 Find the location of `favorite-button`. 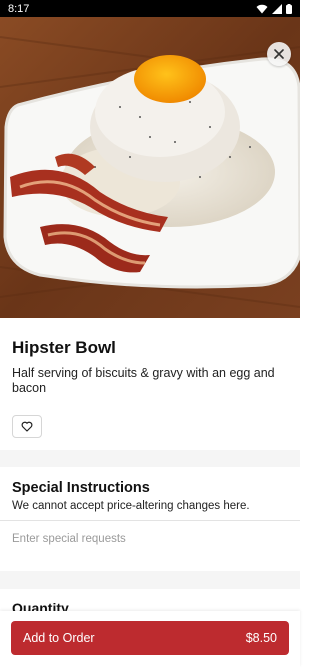

favorite-button is located at coordinates (27, 426).